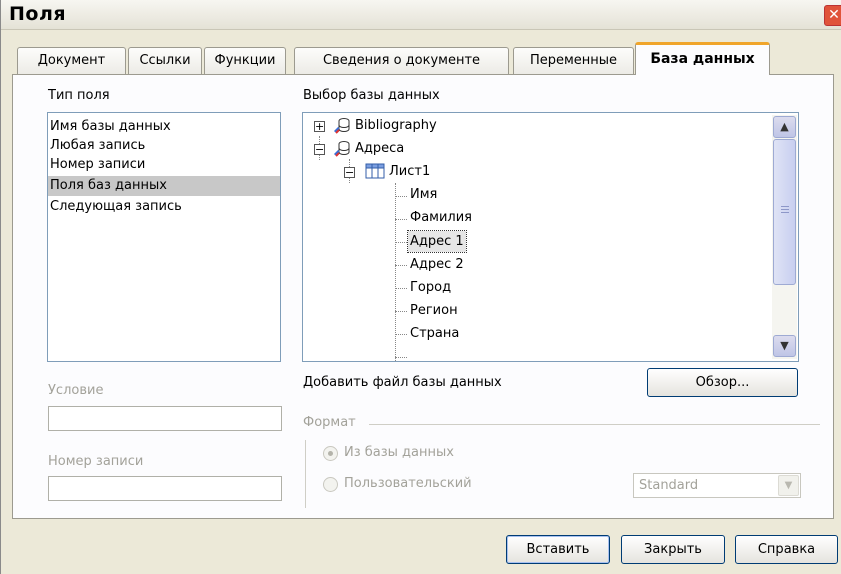 This screenshot has height=574, width=841. Describe the element at coordinates (441, 218) in the screenshot. I see `tree-field: Фамилия` at that location.